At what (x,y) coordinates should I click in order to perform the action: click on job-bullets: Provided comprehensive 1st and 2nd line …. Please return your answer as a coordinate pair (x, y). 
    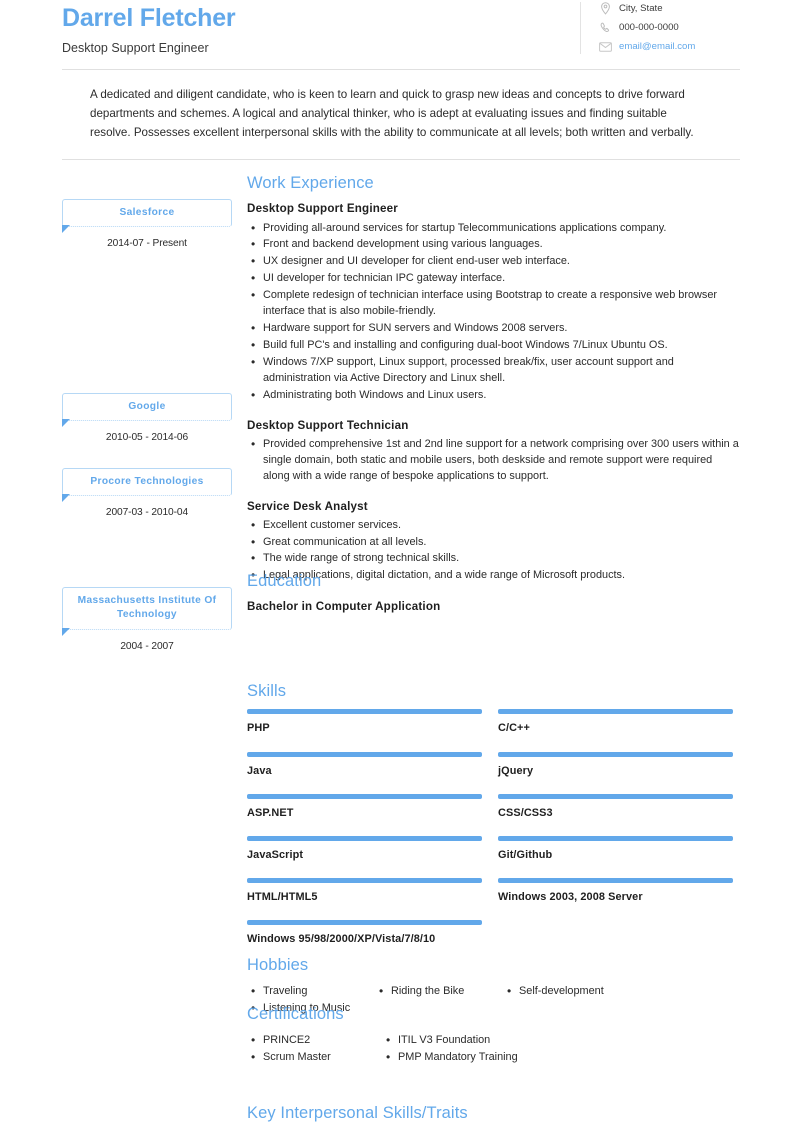
    Looking at the image, I should click on (493, 460).